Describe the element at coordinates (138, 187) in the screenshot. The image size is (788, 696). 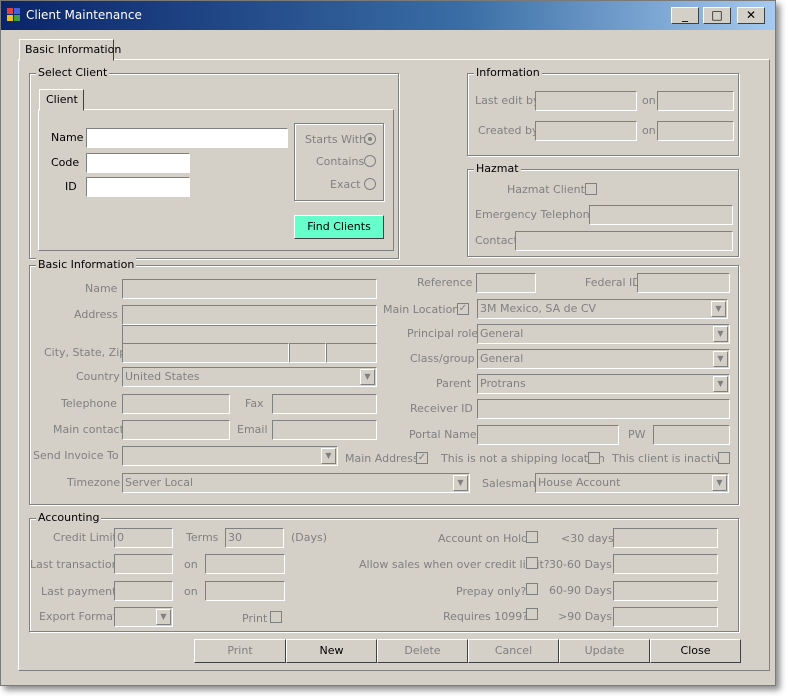
I see `client-id-input` at that location.